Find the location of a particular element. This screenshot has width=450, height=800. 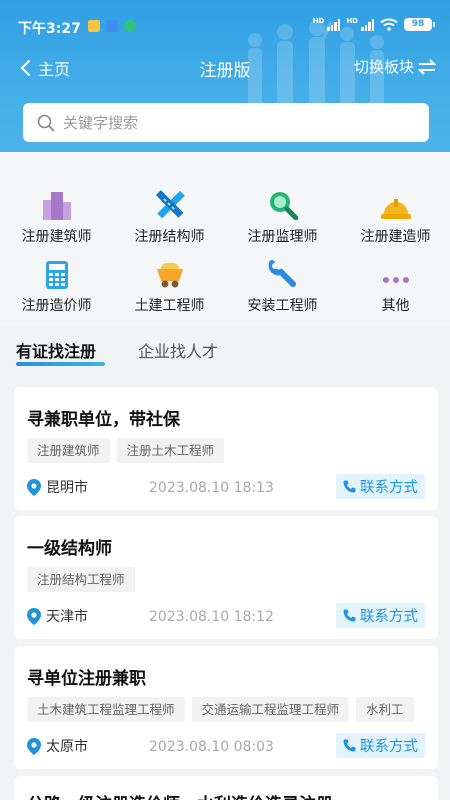

category-label: 安装工程师 is located at coordinates (282, 306).